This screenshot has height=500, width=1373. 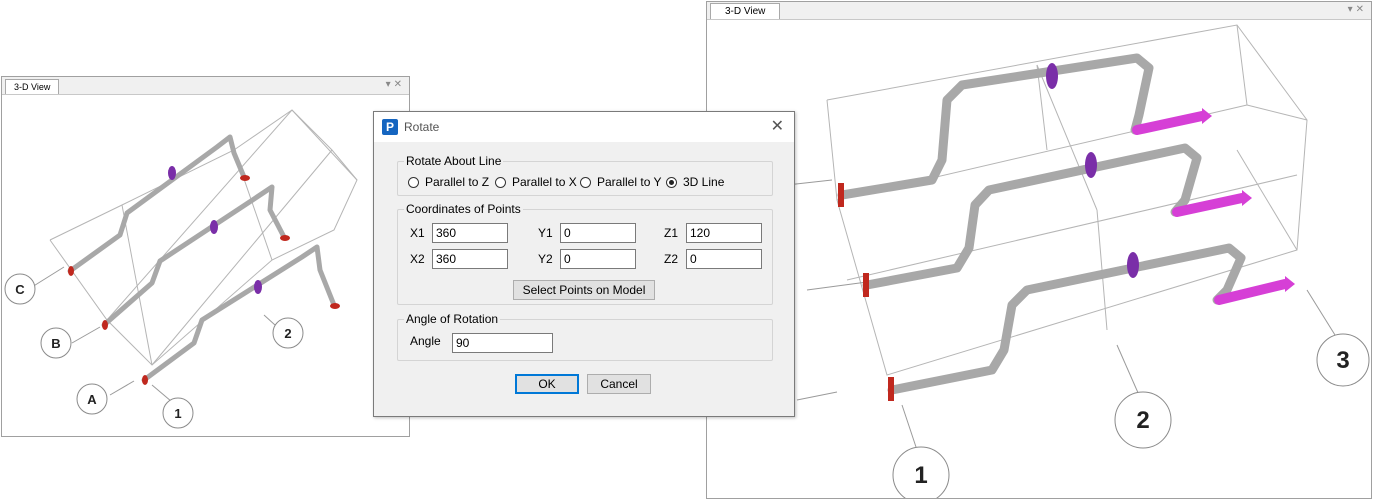 I want to click on cancel-button: Cancel, so click(x=619, y=384).